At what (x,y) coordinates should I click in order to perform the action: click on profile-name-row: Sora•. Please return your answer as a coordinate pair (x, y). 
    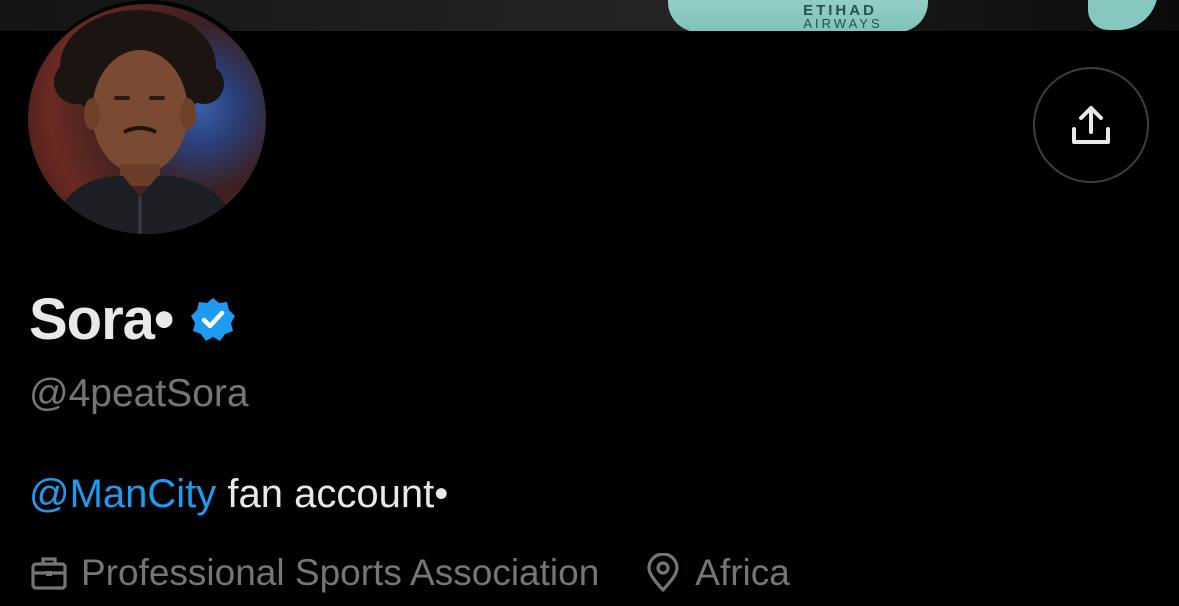
    Looking at the image, I should click on (133, 319).